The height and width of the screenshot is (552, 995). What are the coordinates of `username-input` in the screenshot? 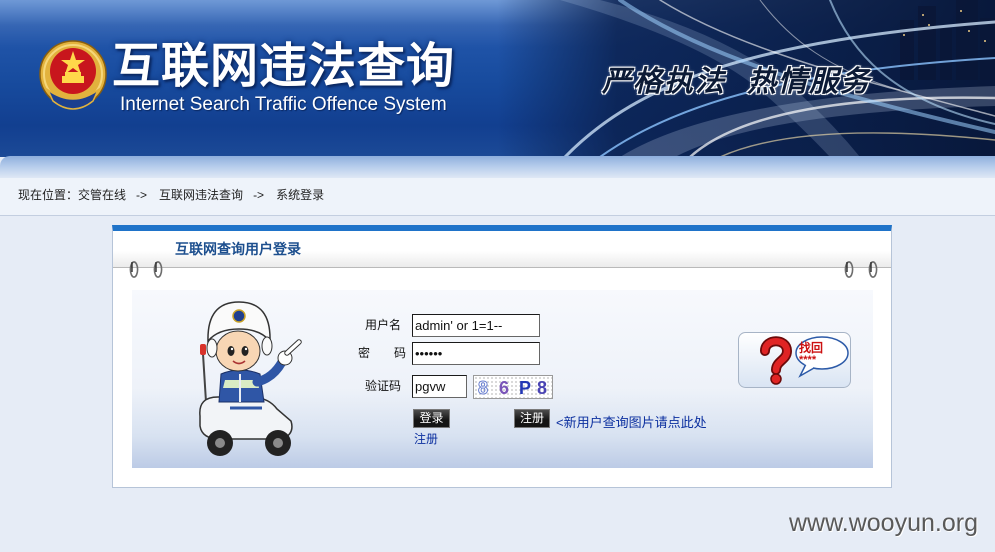 It's located at (476, 325).